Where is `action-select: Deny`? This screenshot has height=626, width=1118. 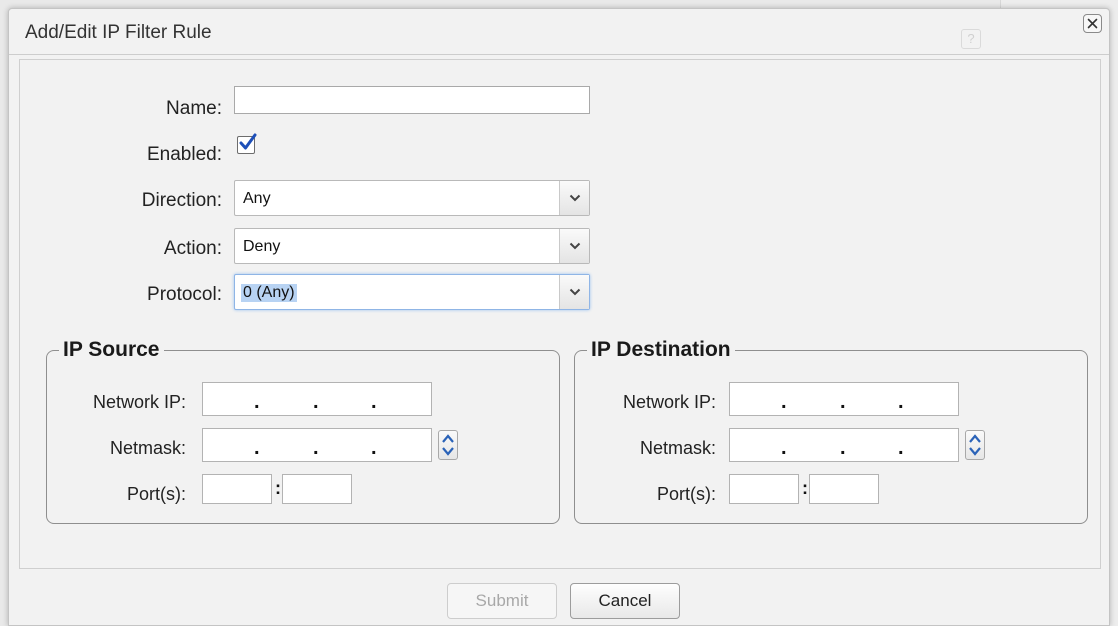
action-select: Deny is located at coordinates (412, 246).